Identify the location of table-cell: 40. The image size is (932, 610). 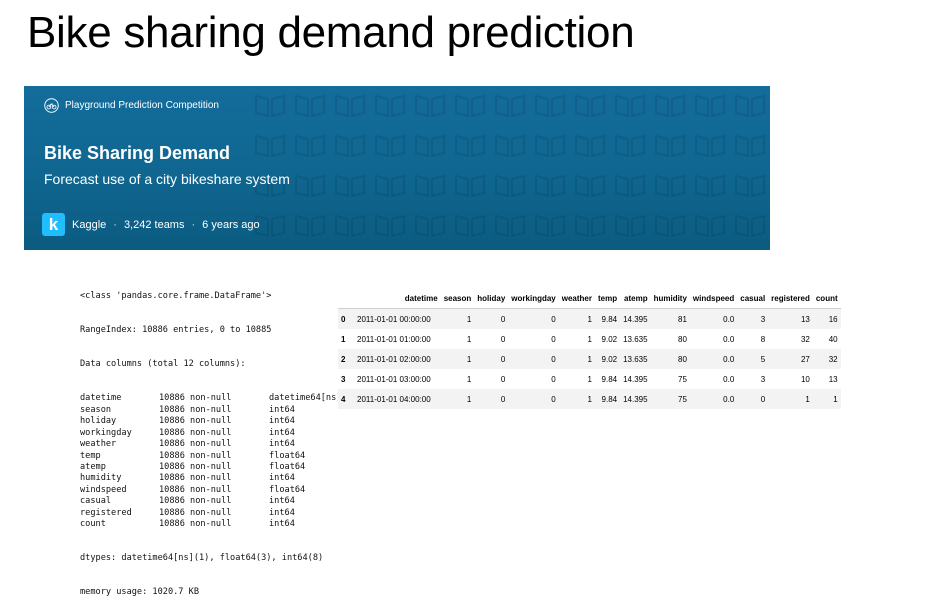
(833, 339).